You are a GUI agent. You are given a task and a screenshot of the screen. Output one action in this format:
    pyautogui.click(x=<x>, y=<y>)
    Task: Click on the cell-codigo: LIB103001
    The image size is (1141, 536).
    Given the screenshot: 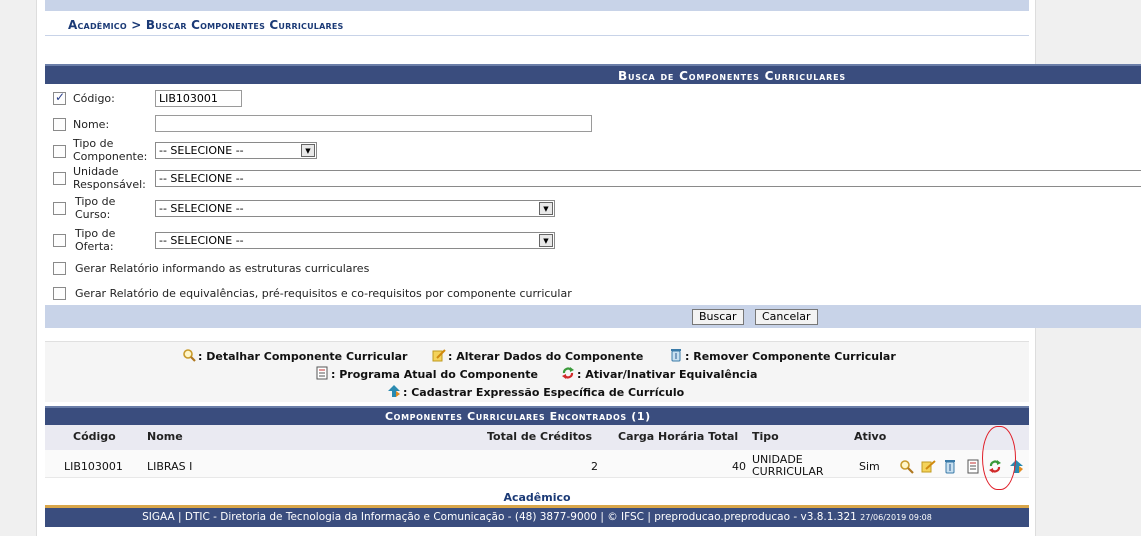 What is the action you would take?
    pyautogui.click(x=93, y=466)
    